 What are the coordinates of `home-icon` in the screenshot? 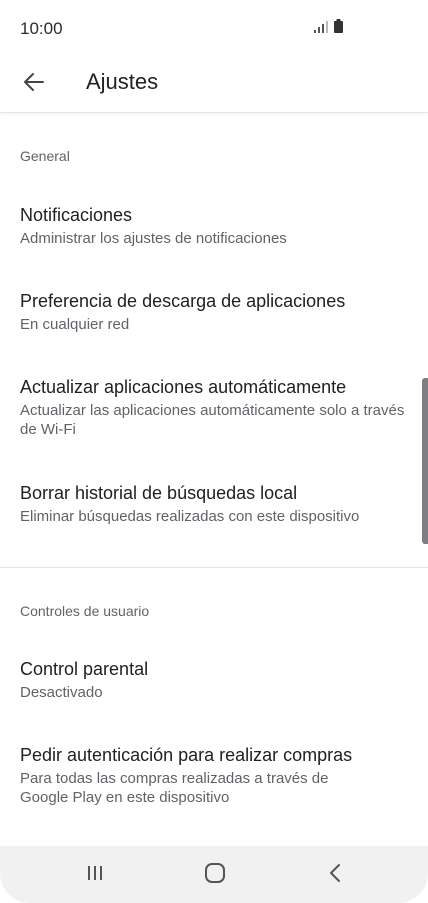 It's located at (215, 875).